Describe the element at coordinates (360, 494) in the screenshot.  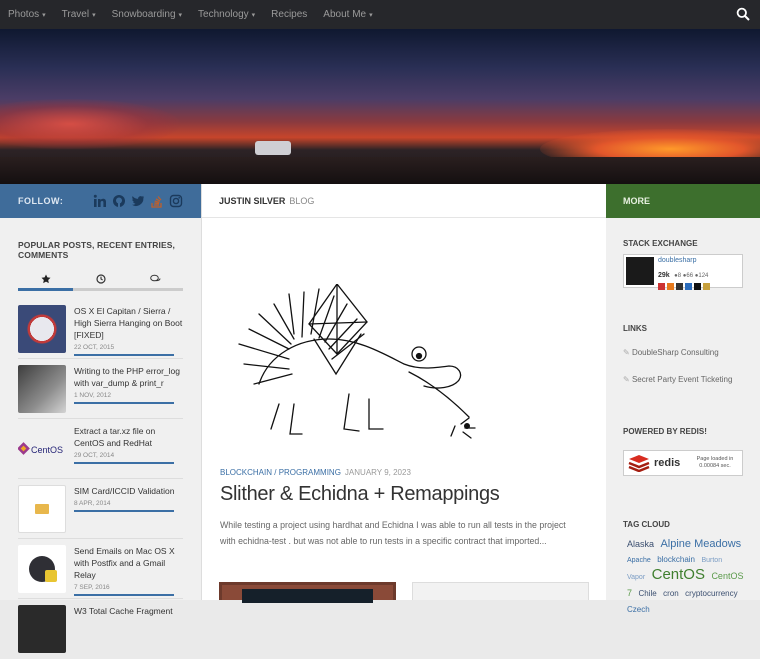
I see `post-headline-link: Slither & Echidna + Remappings` at that location.